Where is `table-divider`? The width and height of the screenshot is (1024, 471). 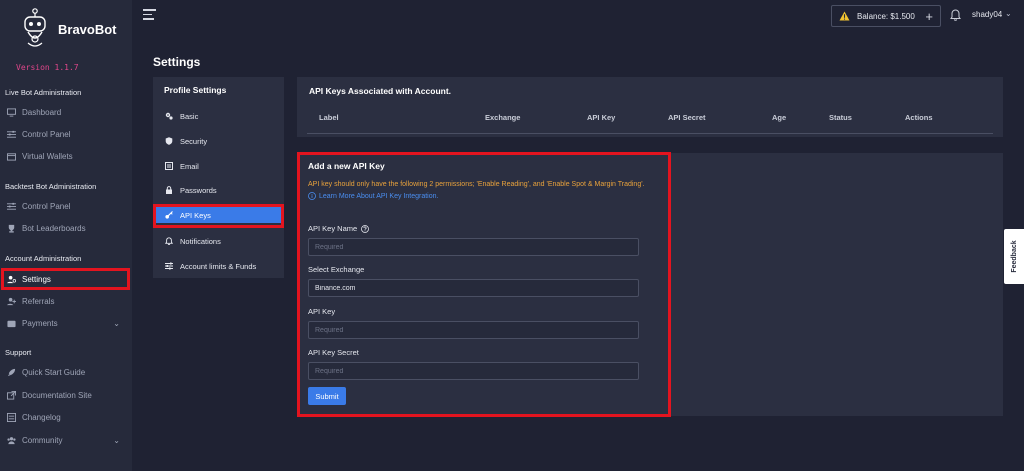
table-divider is located at coordinates (650, 133).